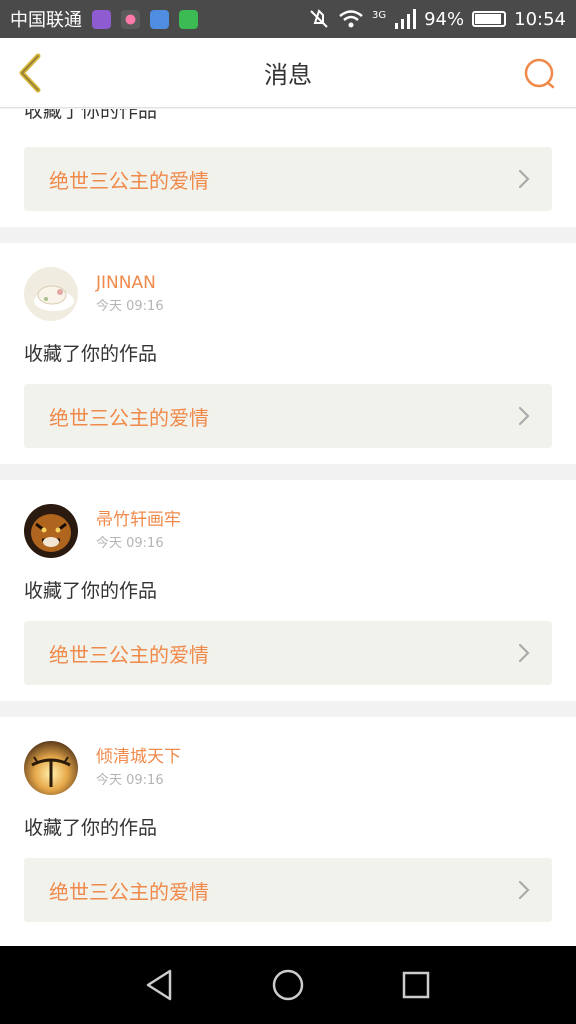 Image resolution: width=576 pixels, height=1024 pixels. I want to click on signal-icon, so click(406, 19).